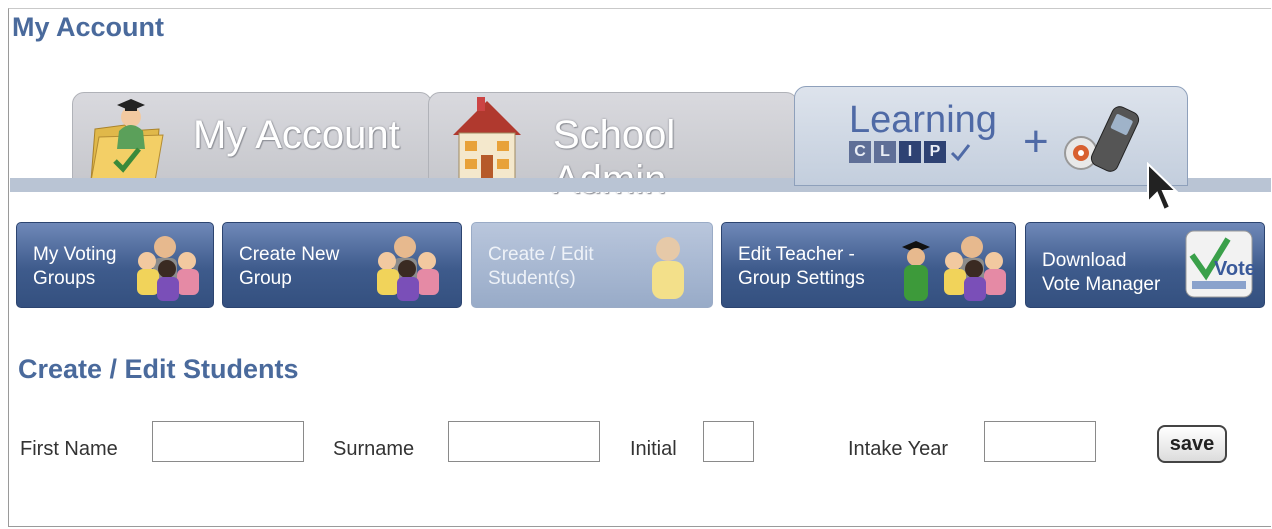 The image size is (1272, 529). I want to click on intake-year-label: Intake Year, so click(898, 449).